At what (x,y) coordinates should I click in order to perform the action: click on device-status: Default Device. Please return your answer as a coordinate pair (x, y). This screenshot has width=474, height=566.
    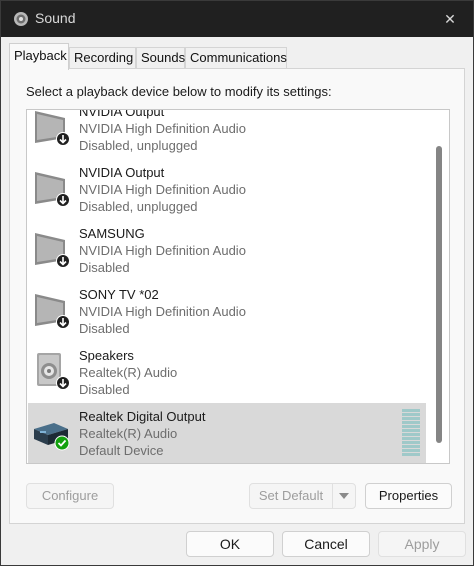
    Looking at the image, I should click on (121, 450).